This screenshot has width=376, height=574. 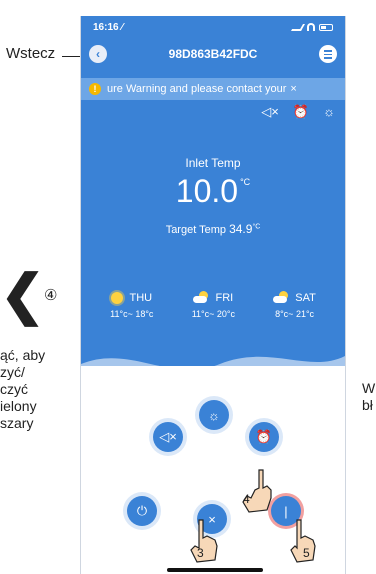 I want to click on forecast-day-name: FRI, so click(x=224, y=298).